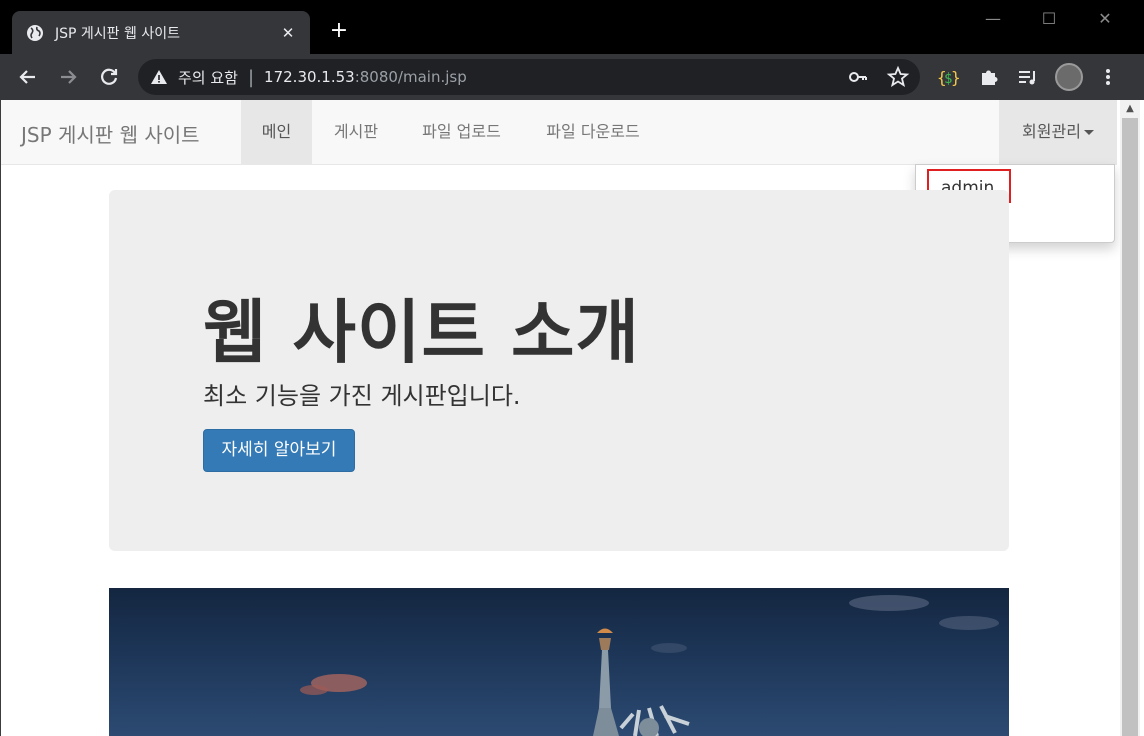 The height and width of the screenshot is (736, 1144). What do you see at coordinates (529, 77) in the screenshot?
I see `address-bar: 주의 요함 | 172.30.1.53:8080/main.jsp` at bounding box center [529, 77].